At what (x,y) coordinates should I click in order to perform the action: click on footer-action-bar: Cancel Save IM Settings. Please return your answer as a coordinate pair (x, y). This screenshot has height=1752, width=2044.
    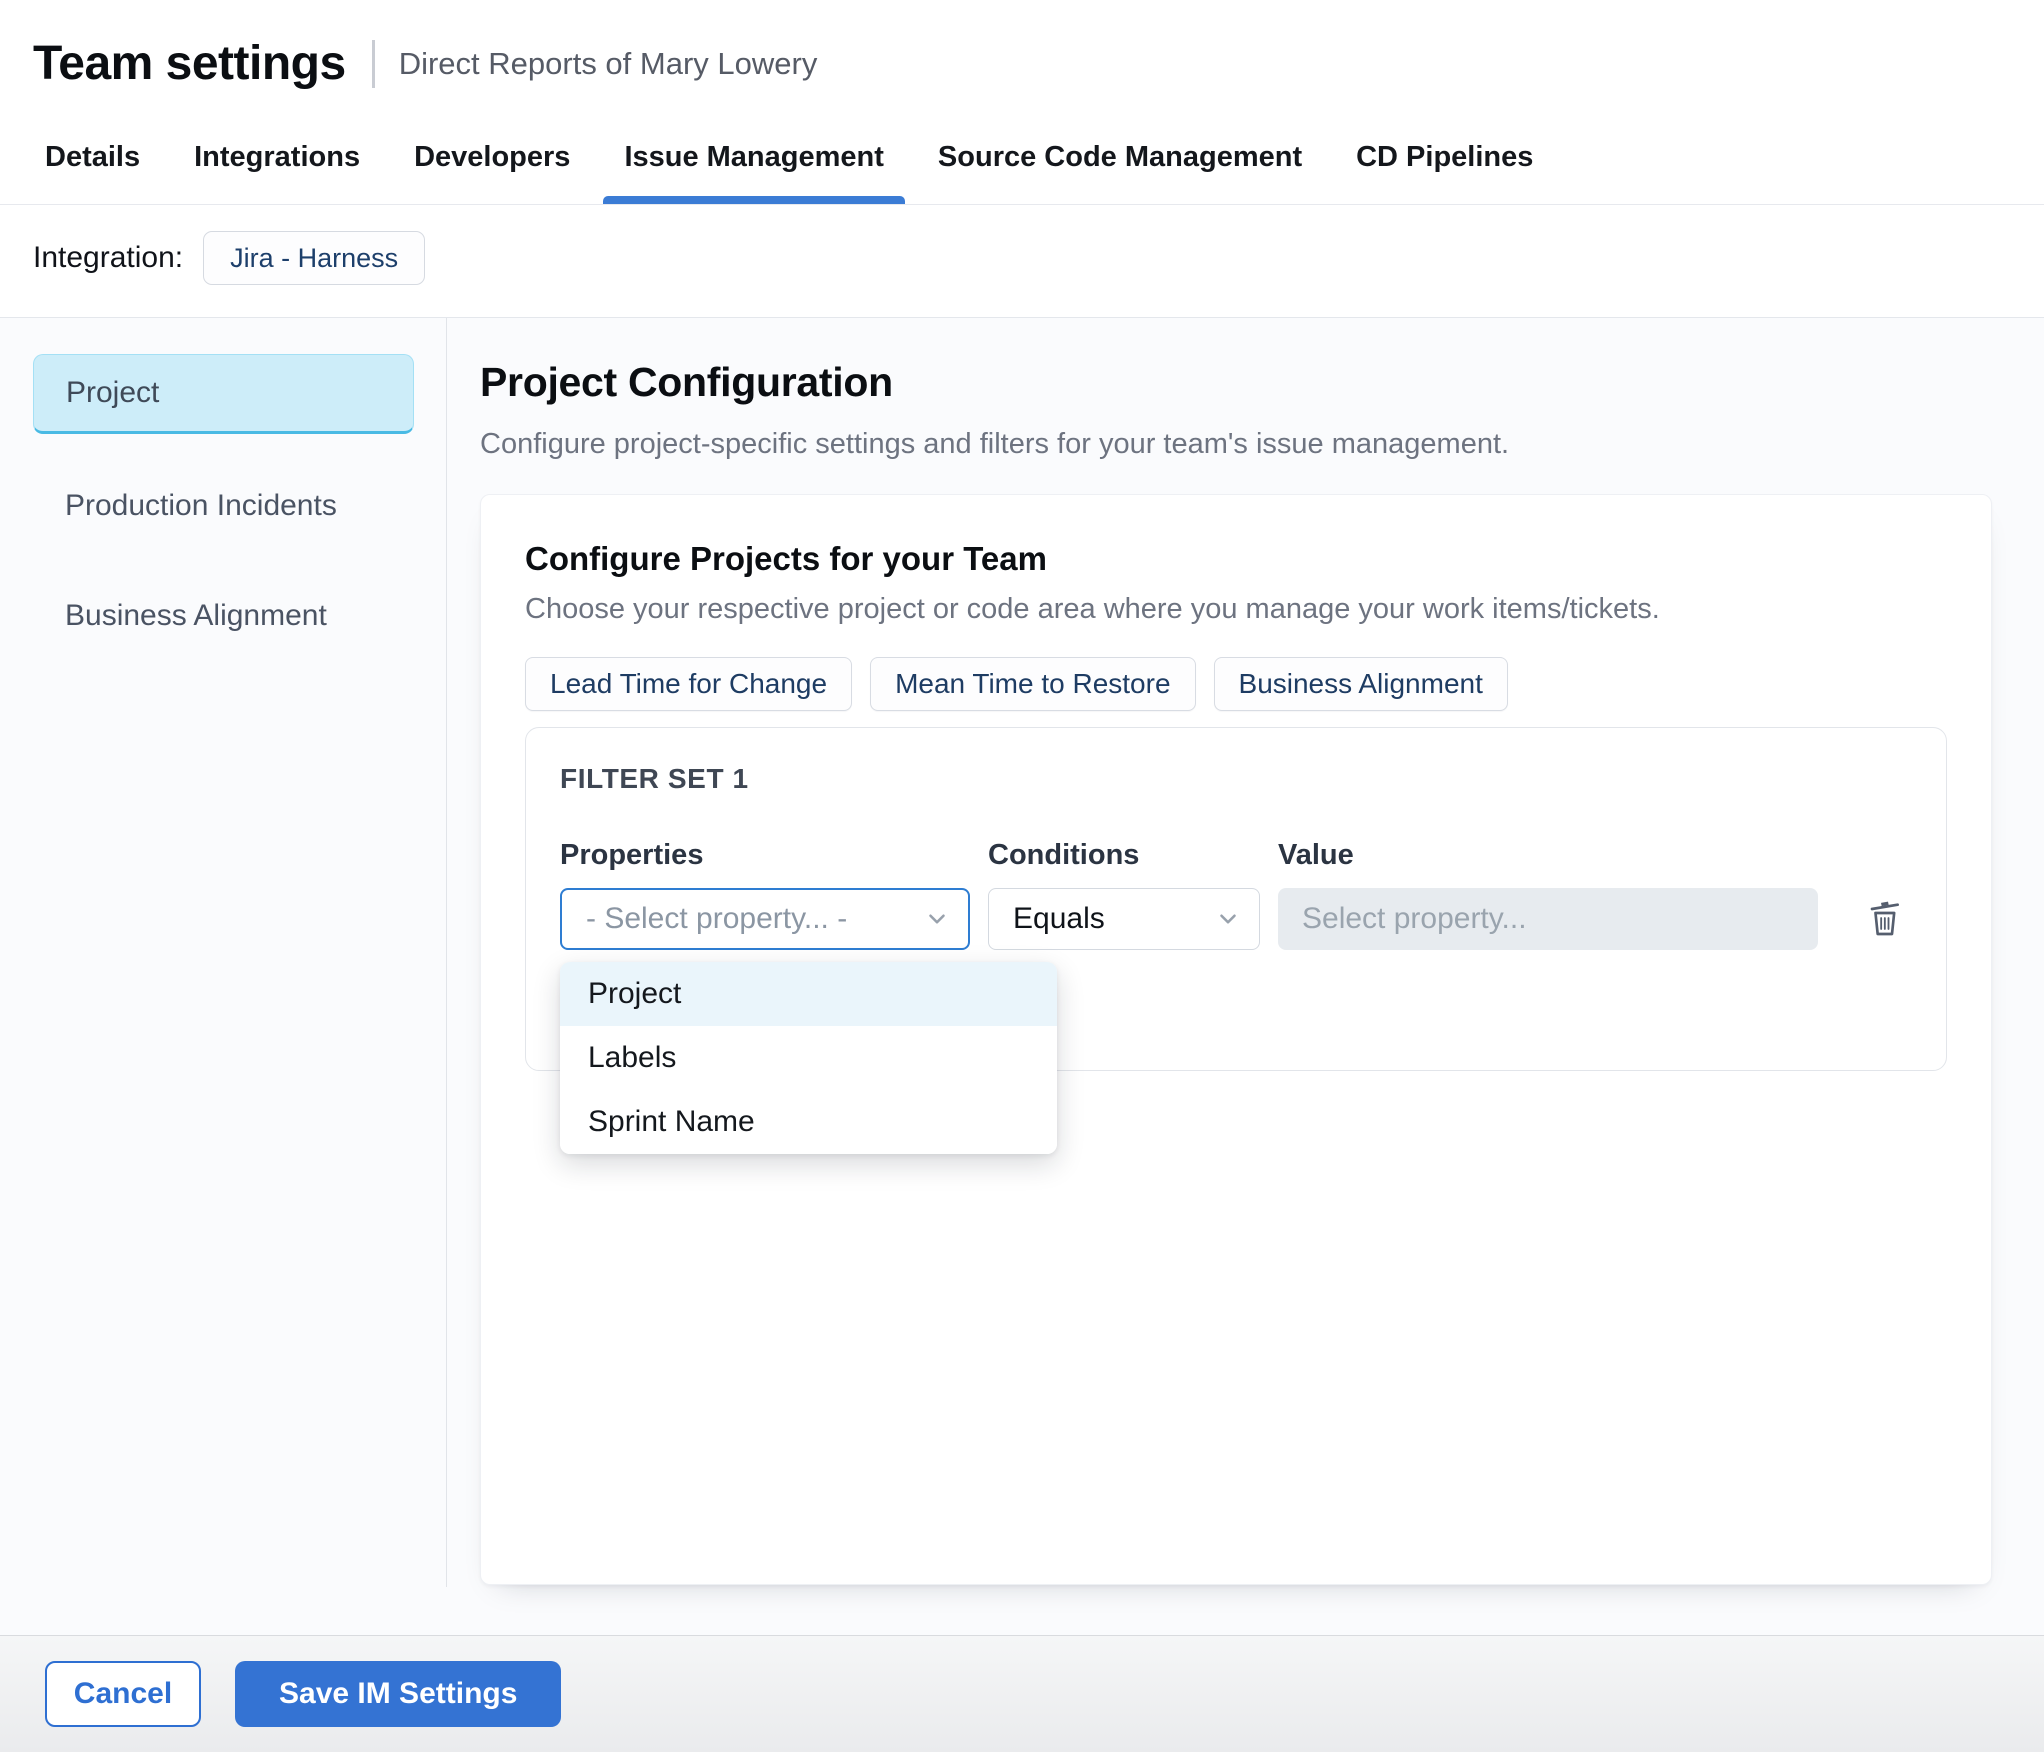
    Looking at the image, I should click on (1022, 1693).